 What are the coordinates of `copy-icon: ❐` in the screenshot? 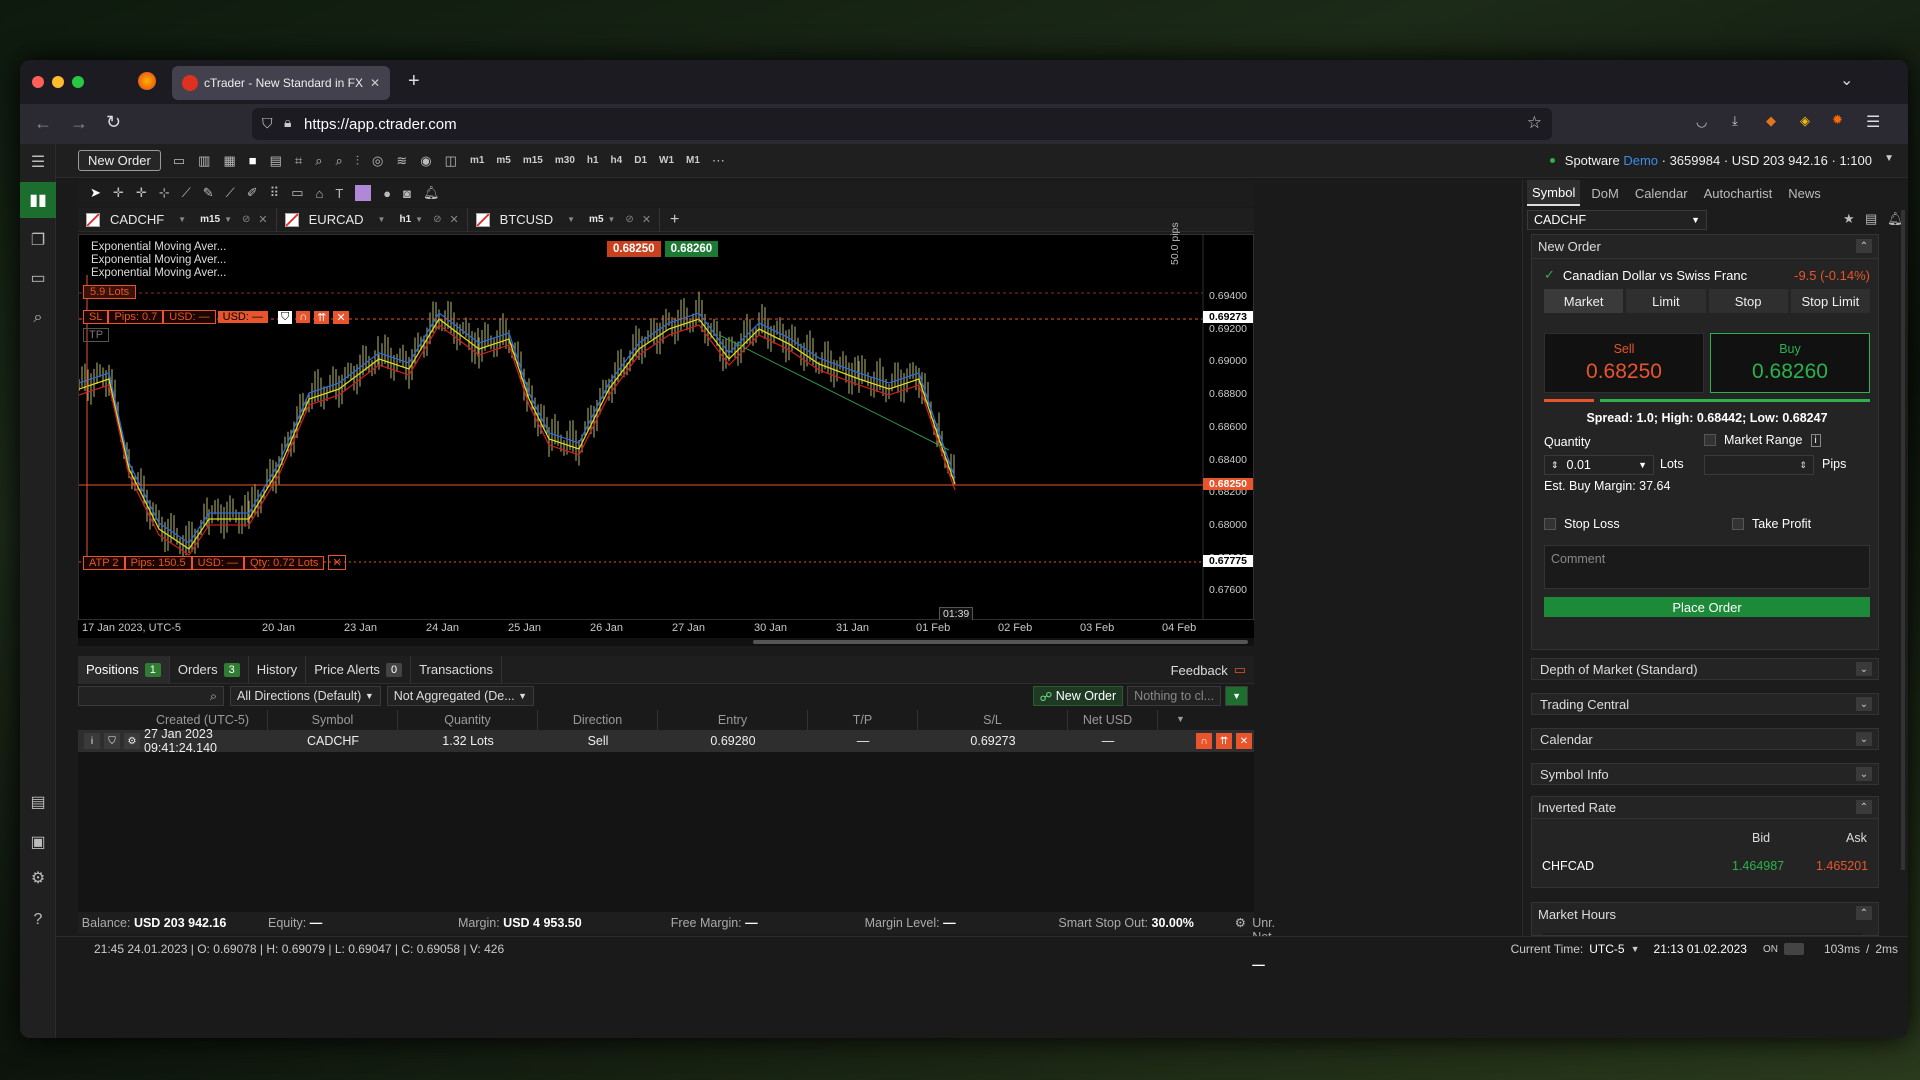 It's located at (38, 240).